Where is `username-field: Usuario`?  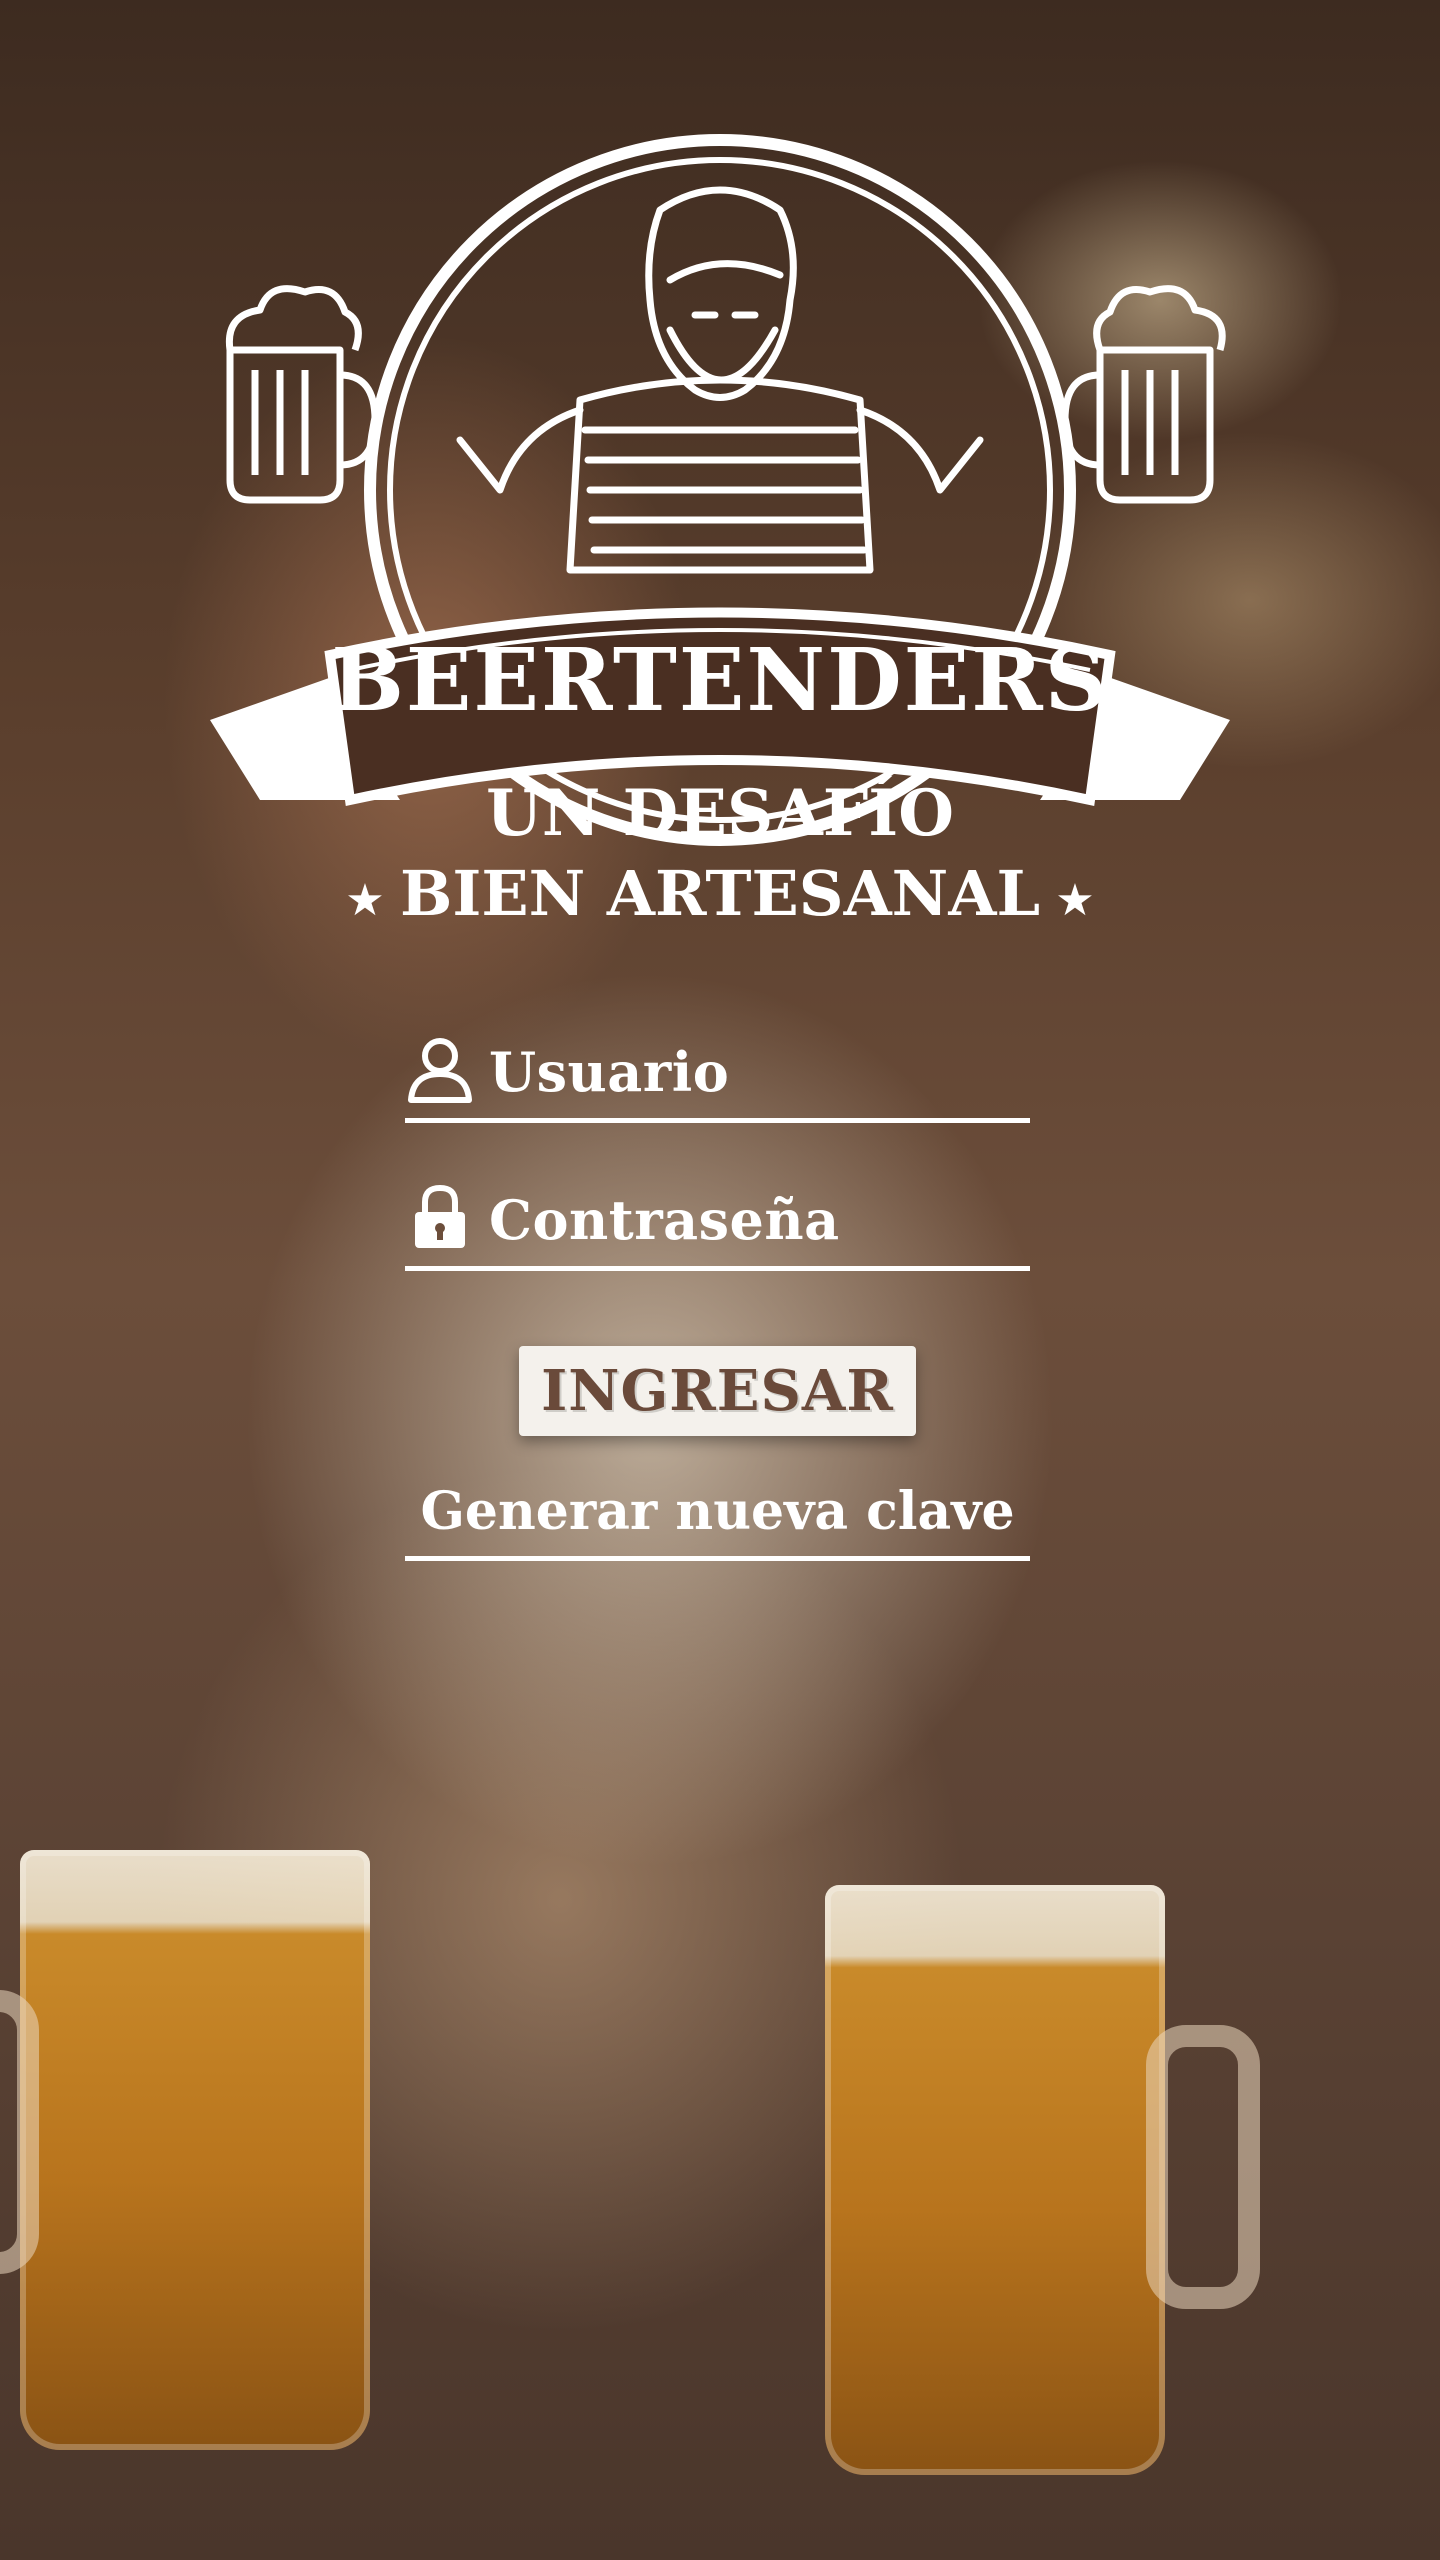 username-field: Usuario is located at coordinates (717, 1064).